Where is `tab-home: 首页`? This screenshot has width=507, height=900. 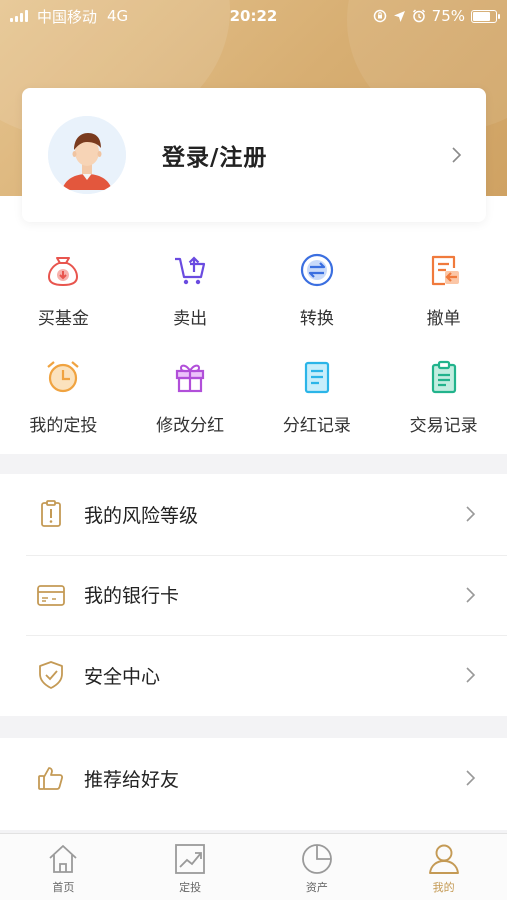
tab-home: 首页 is located at coordinates (63, 867).